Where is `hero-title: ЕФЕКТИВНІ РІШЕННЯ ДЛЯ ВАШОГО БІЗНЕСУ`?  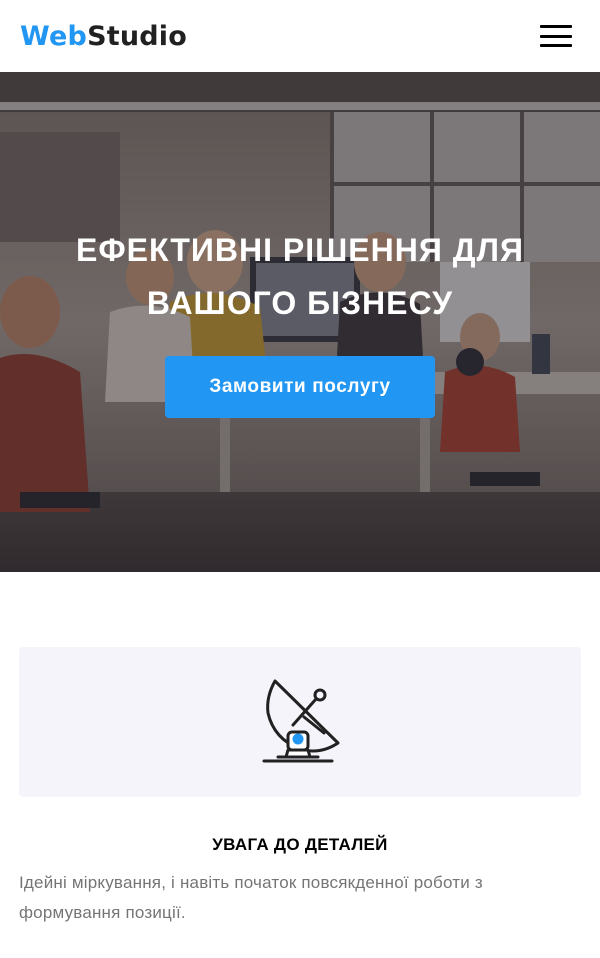 hero-title: ЕФЕКТИВНІ РІШЕННЯ ДЛЯ ВАШОГО БІЗНЕСУ is located at coordinates (300, 276).